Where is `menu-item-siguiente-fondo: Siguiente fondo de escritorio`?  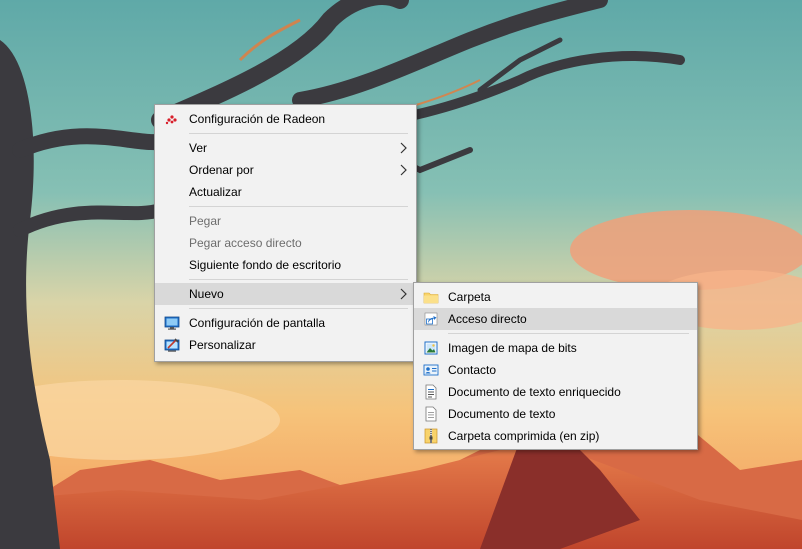
menu-item-siguiente-fondo: Siguiente fondo de escritorio is located at coordinates (285, 265).